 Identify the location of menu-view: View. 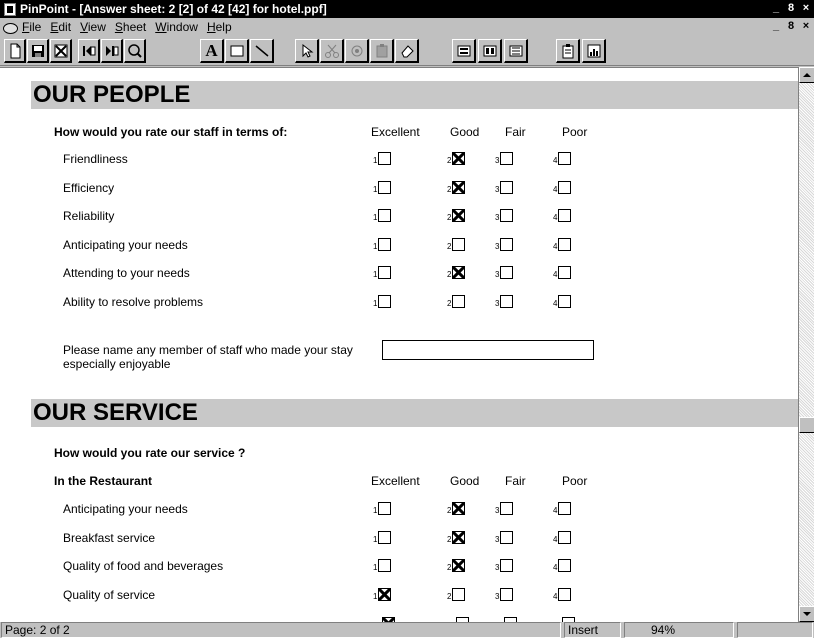
(93, 27).